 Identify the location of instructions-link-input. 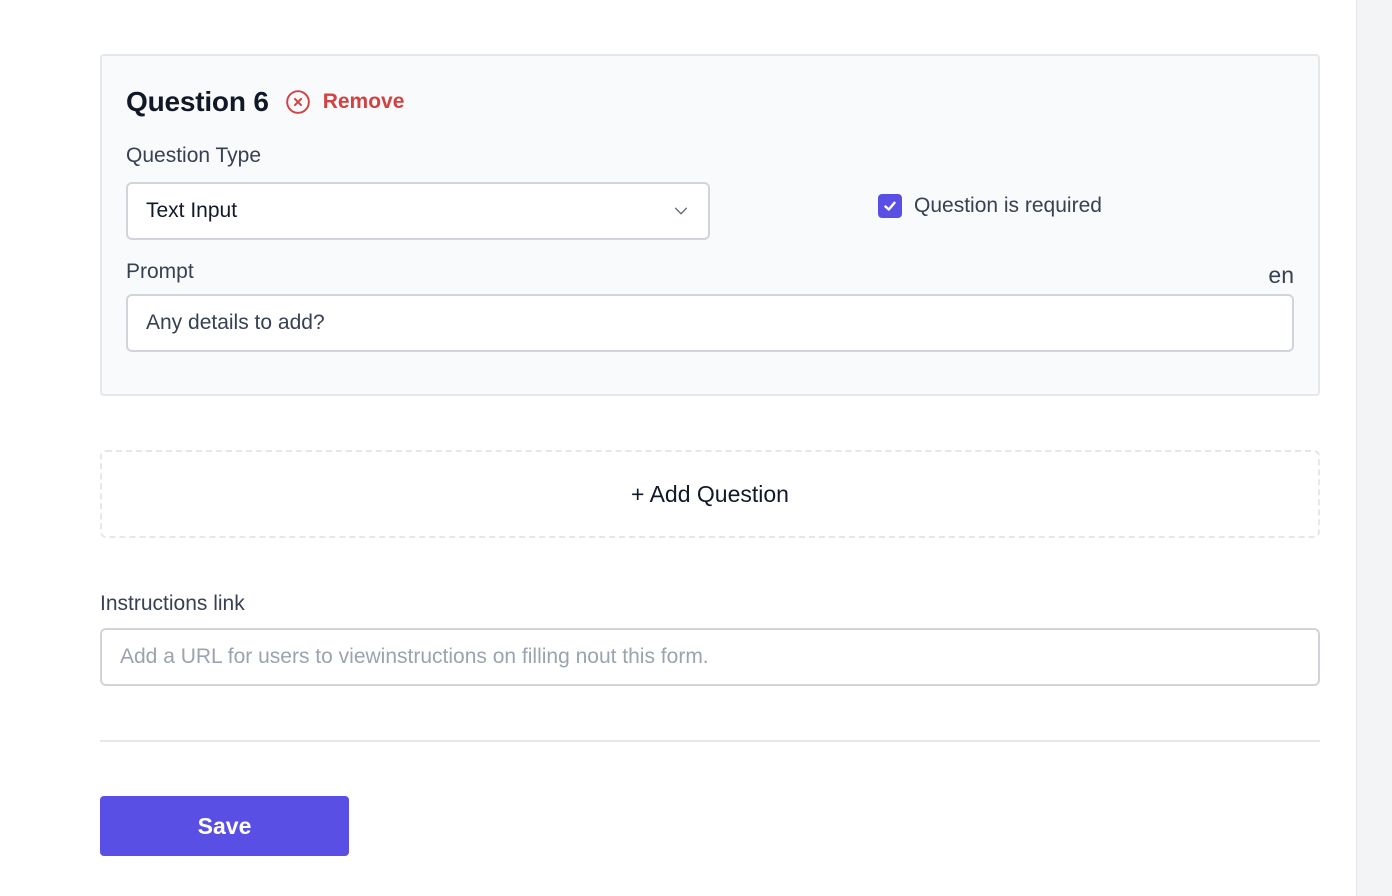
(710, 657).